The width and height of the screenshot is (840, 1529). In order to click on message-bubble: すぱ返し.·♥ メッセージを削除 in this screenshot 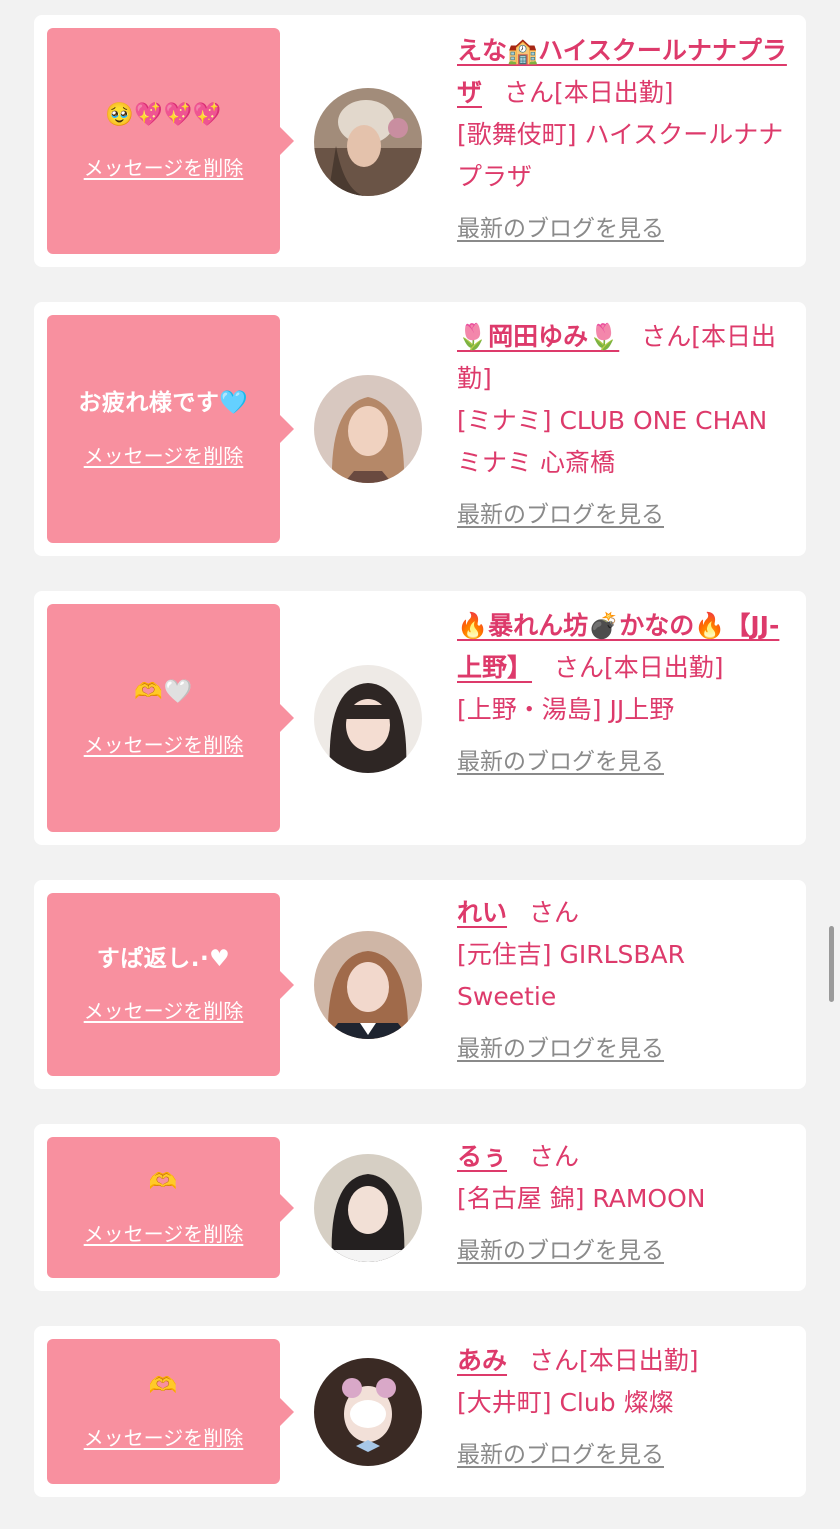, I will do `click(170, 984)`.